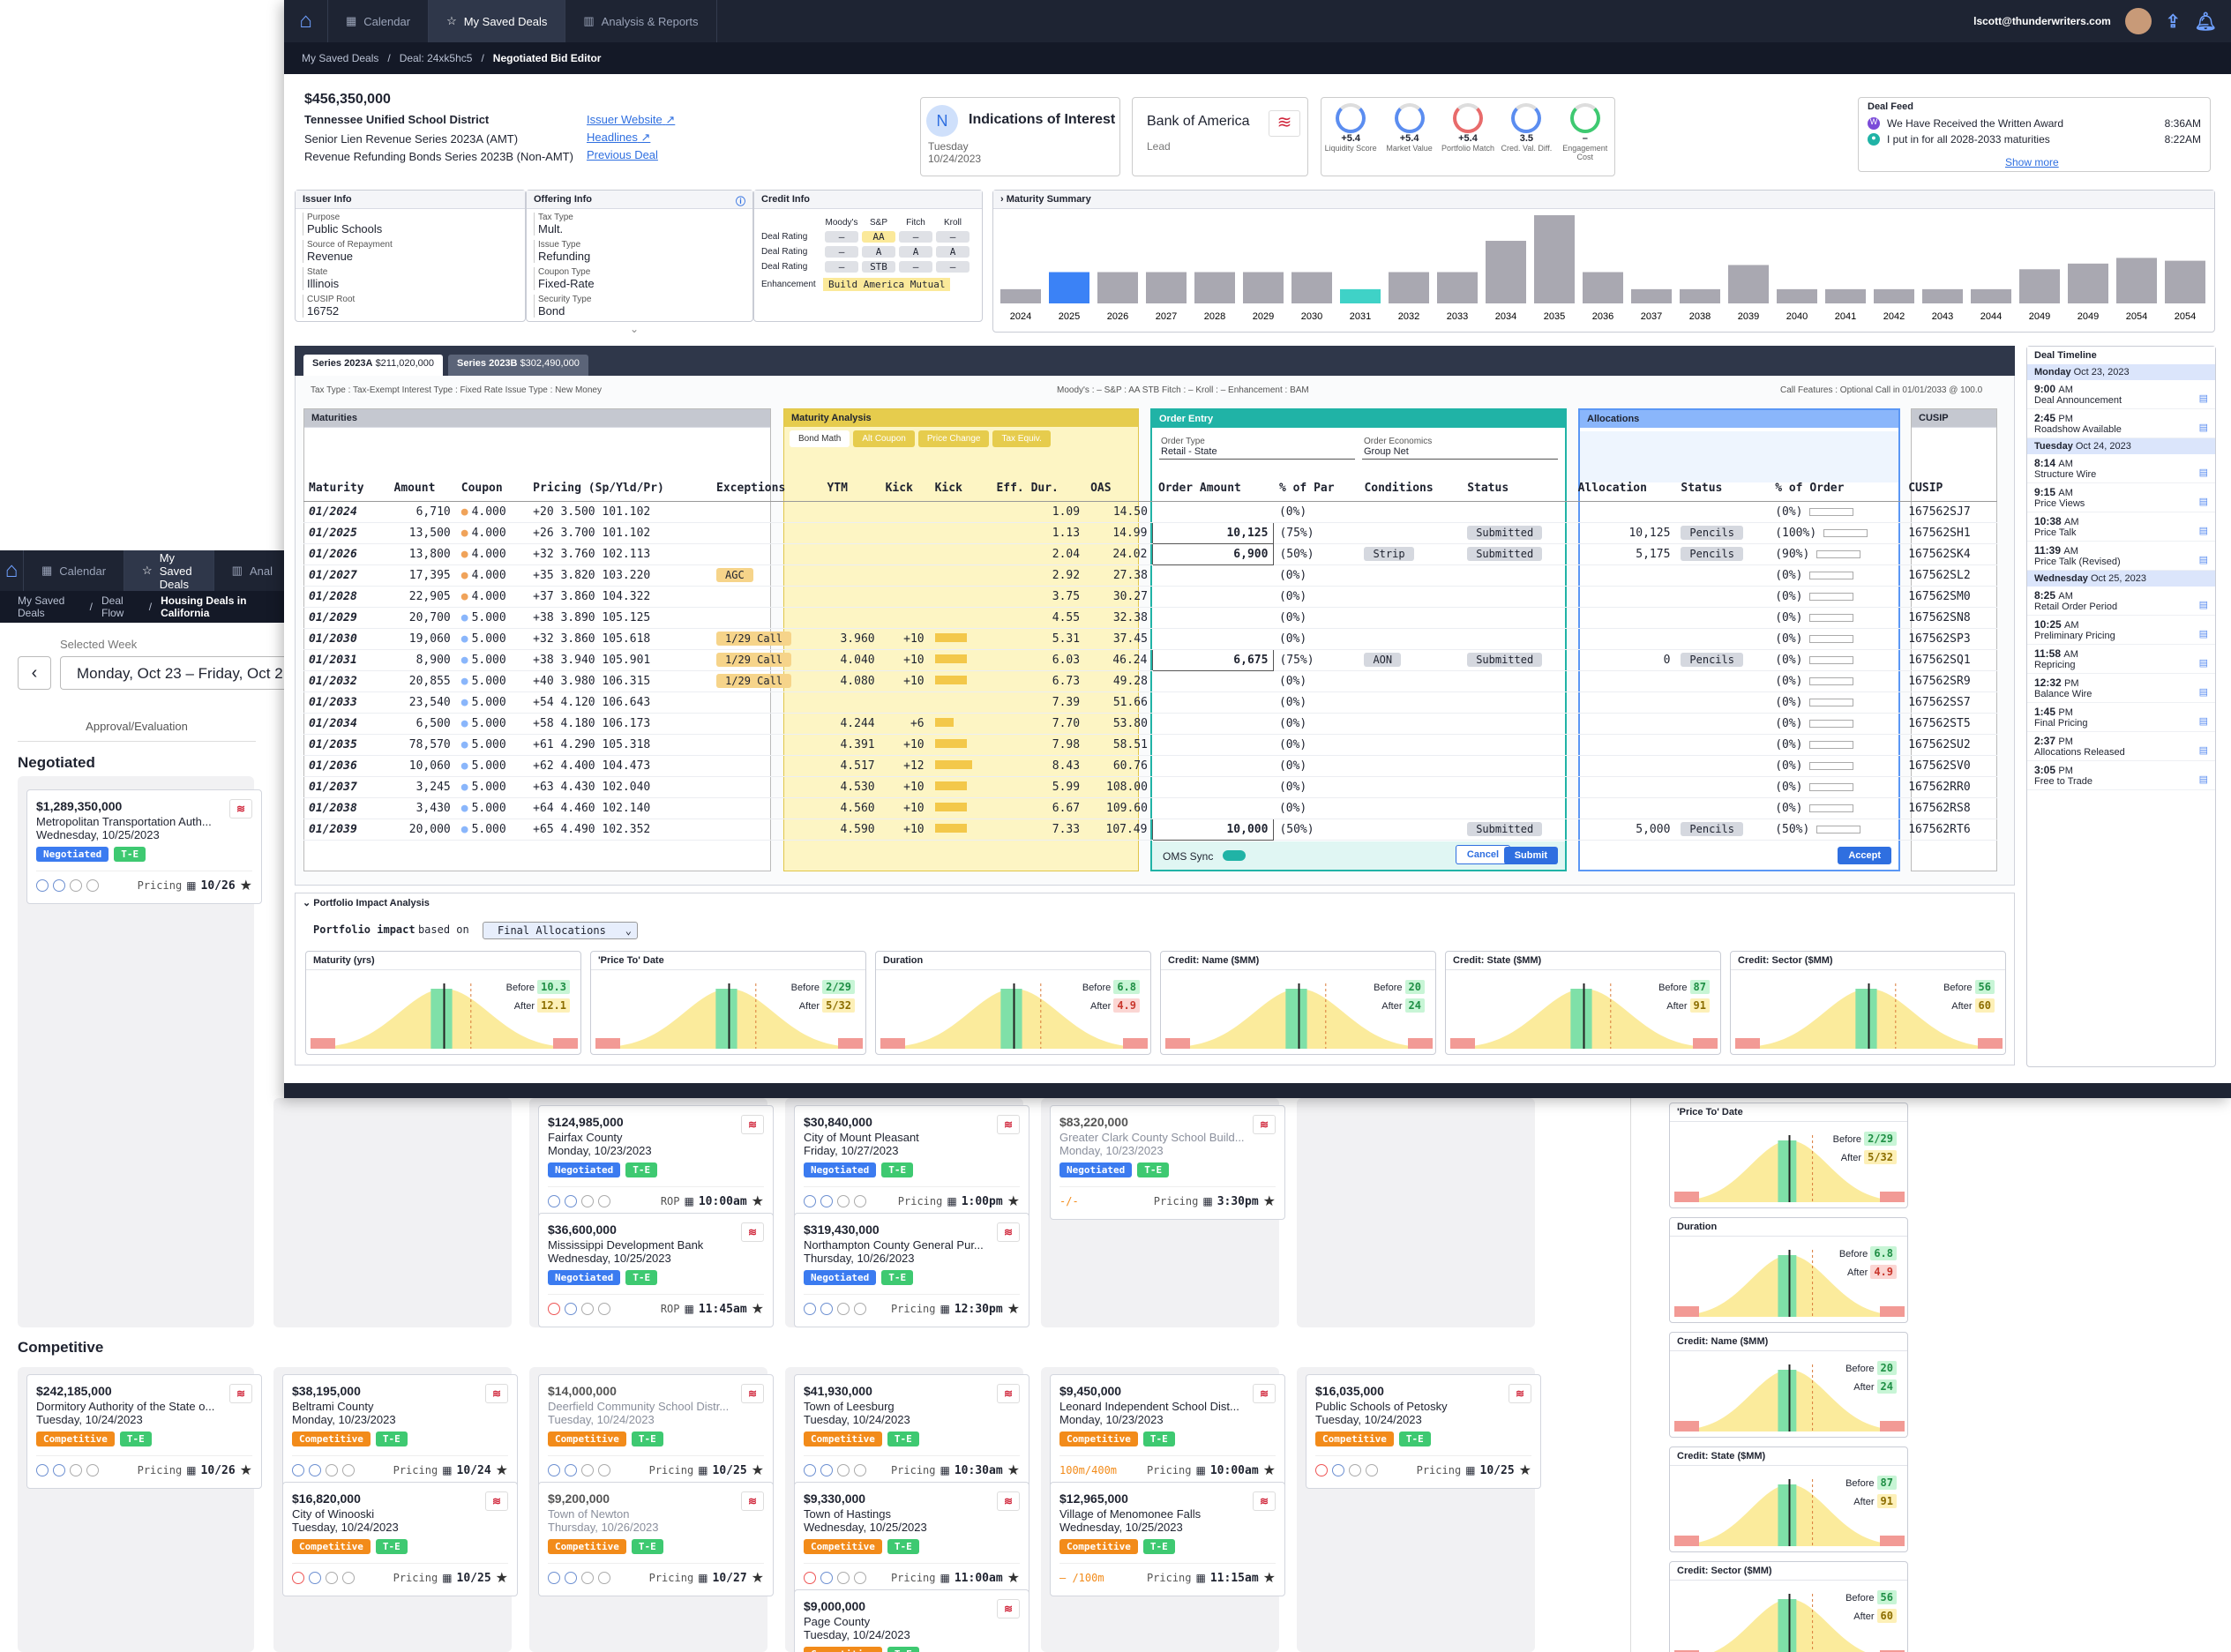  What do you see at coordinates (2121, 659) in the screenshot?
I see `timeline-event: 11:58 AM Repricing ▤` at bounding box center [2121, 659].